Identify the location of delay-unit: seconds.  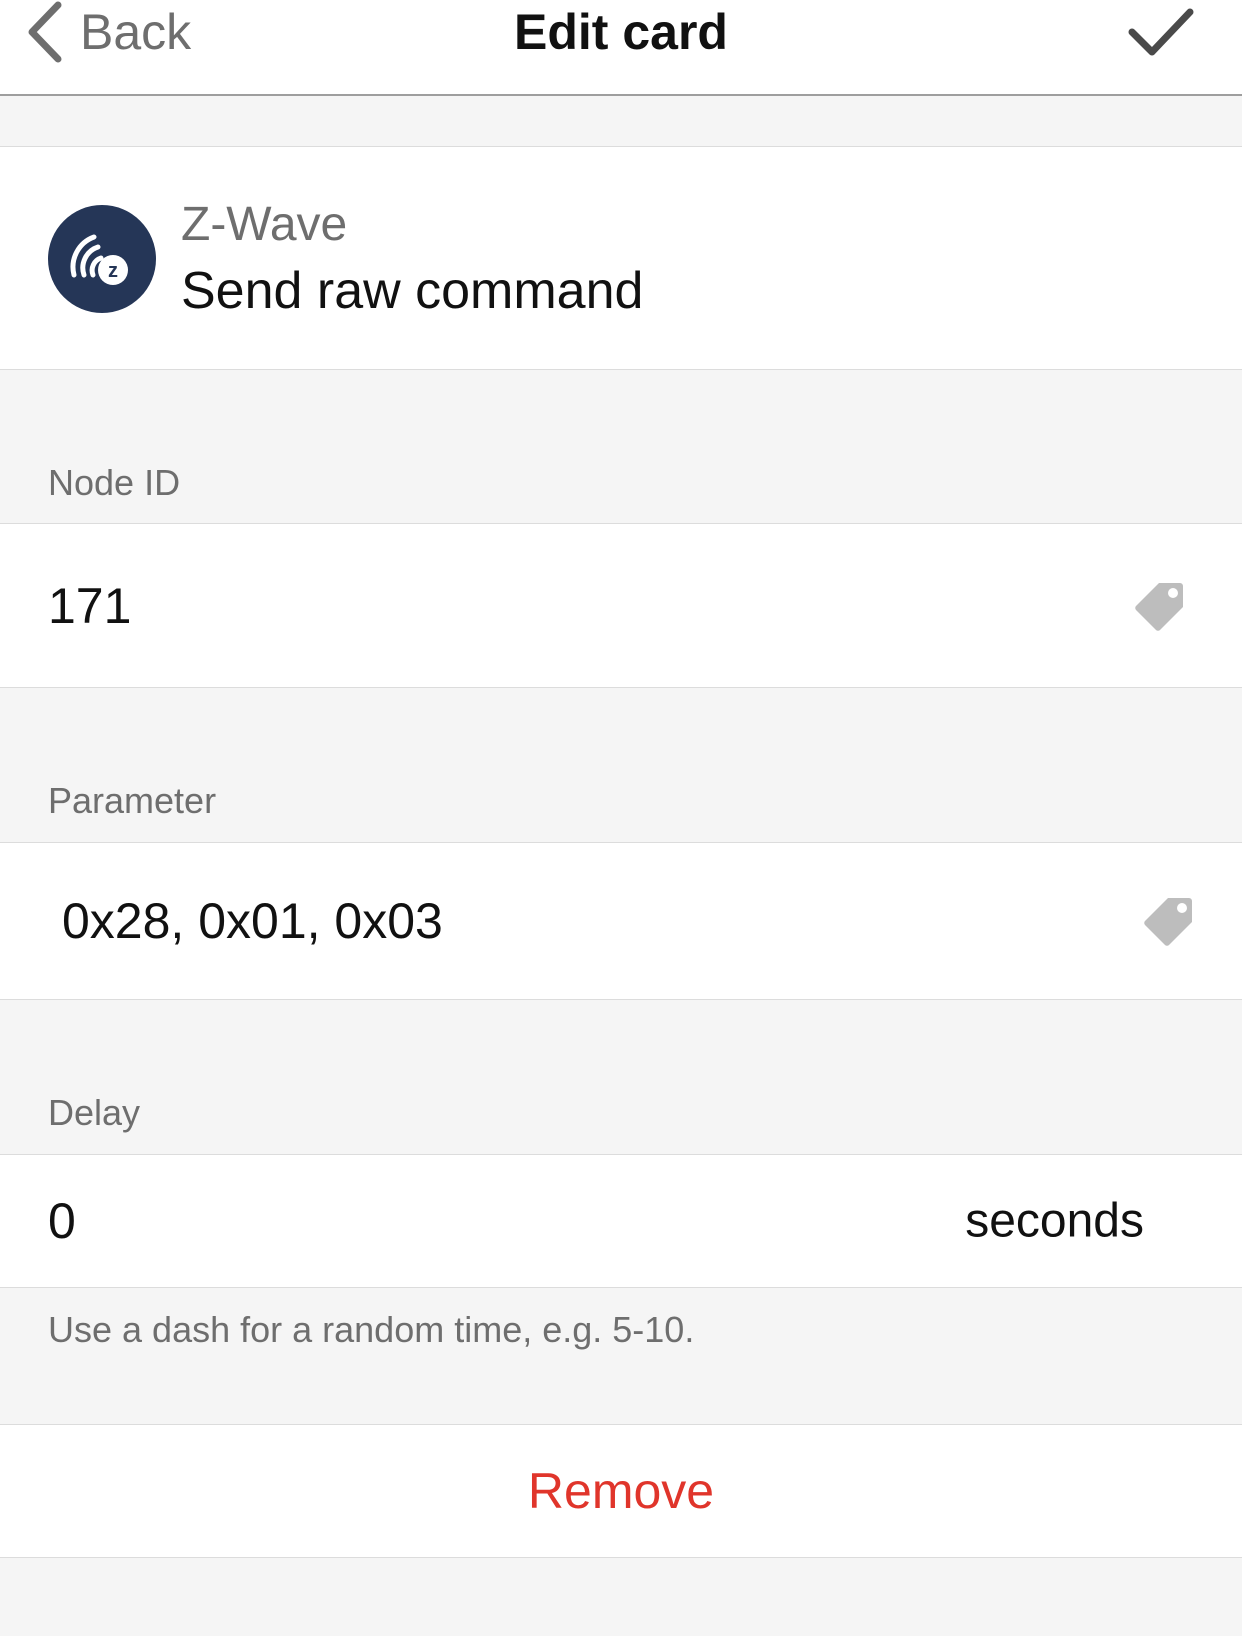
(1054, 1221).